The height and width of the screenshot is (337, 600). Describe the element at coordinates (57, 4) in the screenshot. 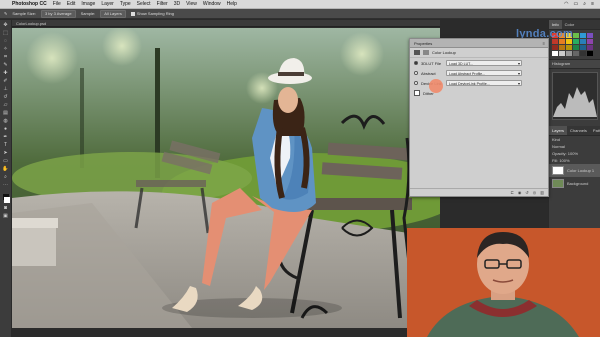

I see `menu-file: File` at that location.